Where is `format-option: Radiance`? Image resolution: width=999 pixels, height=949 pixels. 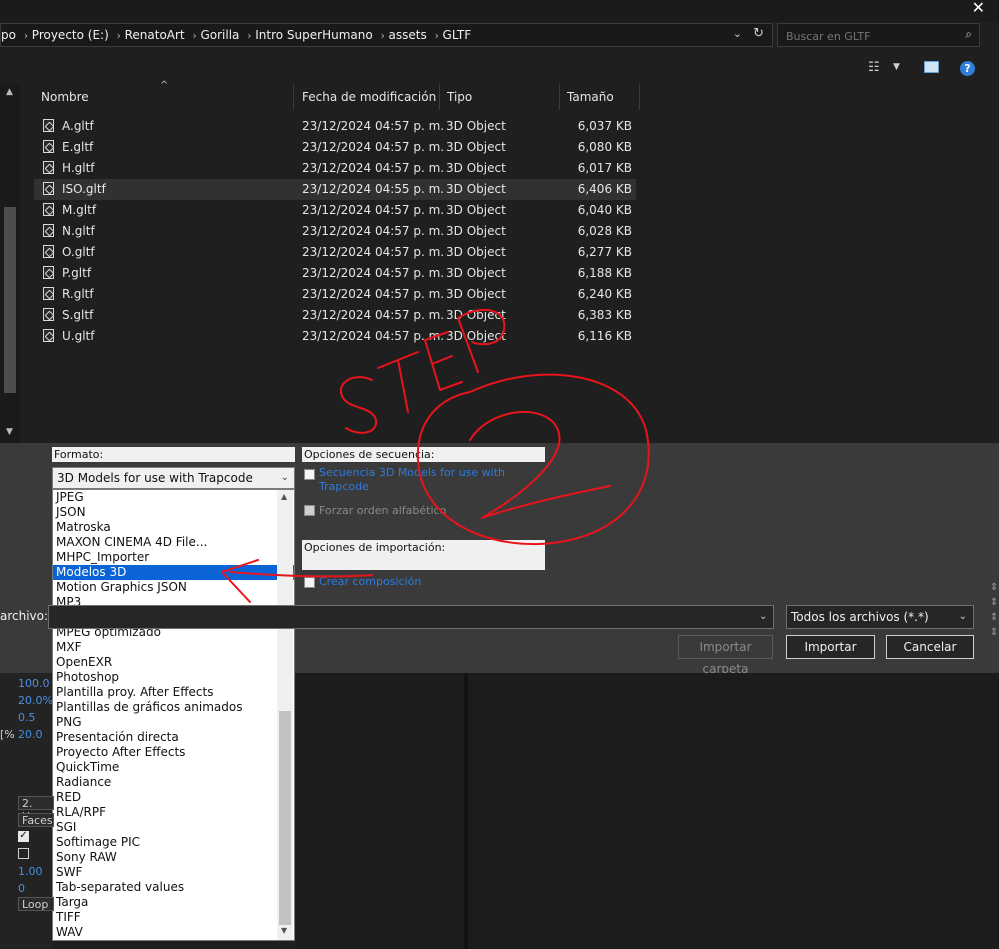 format-option: Radiance is located at coordinates (173, 782).